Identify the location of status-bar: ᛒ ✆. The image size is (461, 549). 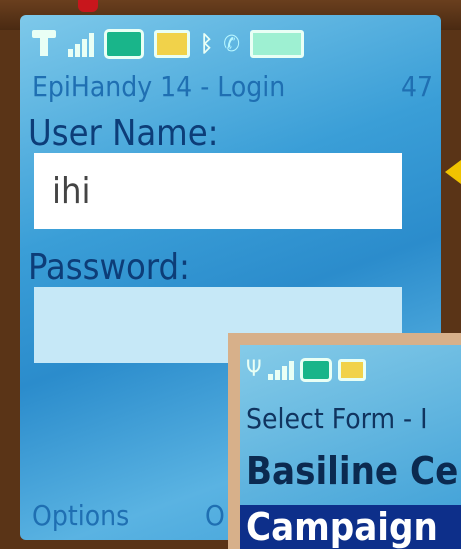
(167, 44).